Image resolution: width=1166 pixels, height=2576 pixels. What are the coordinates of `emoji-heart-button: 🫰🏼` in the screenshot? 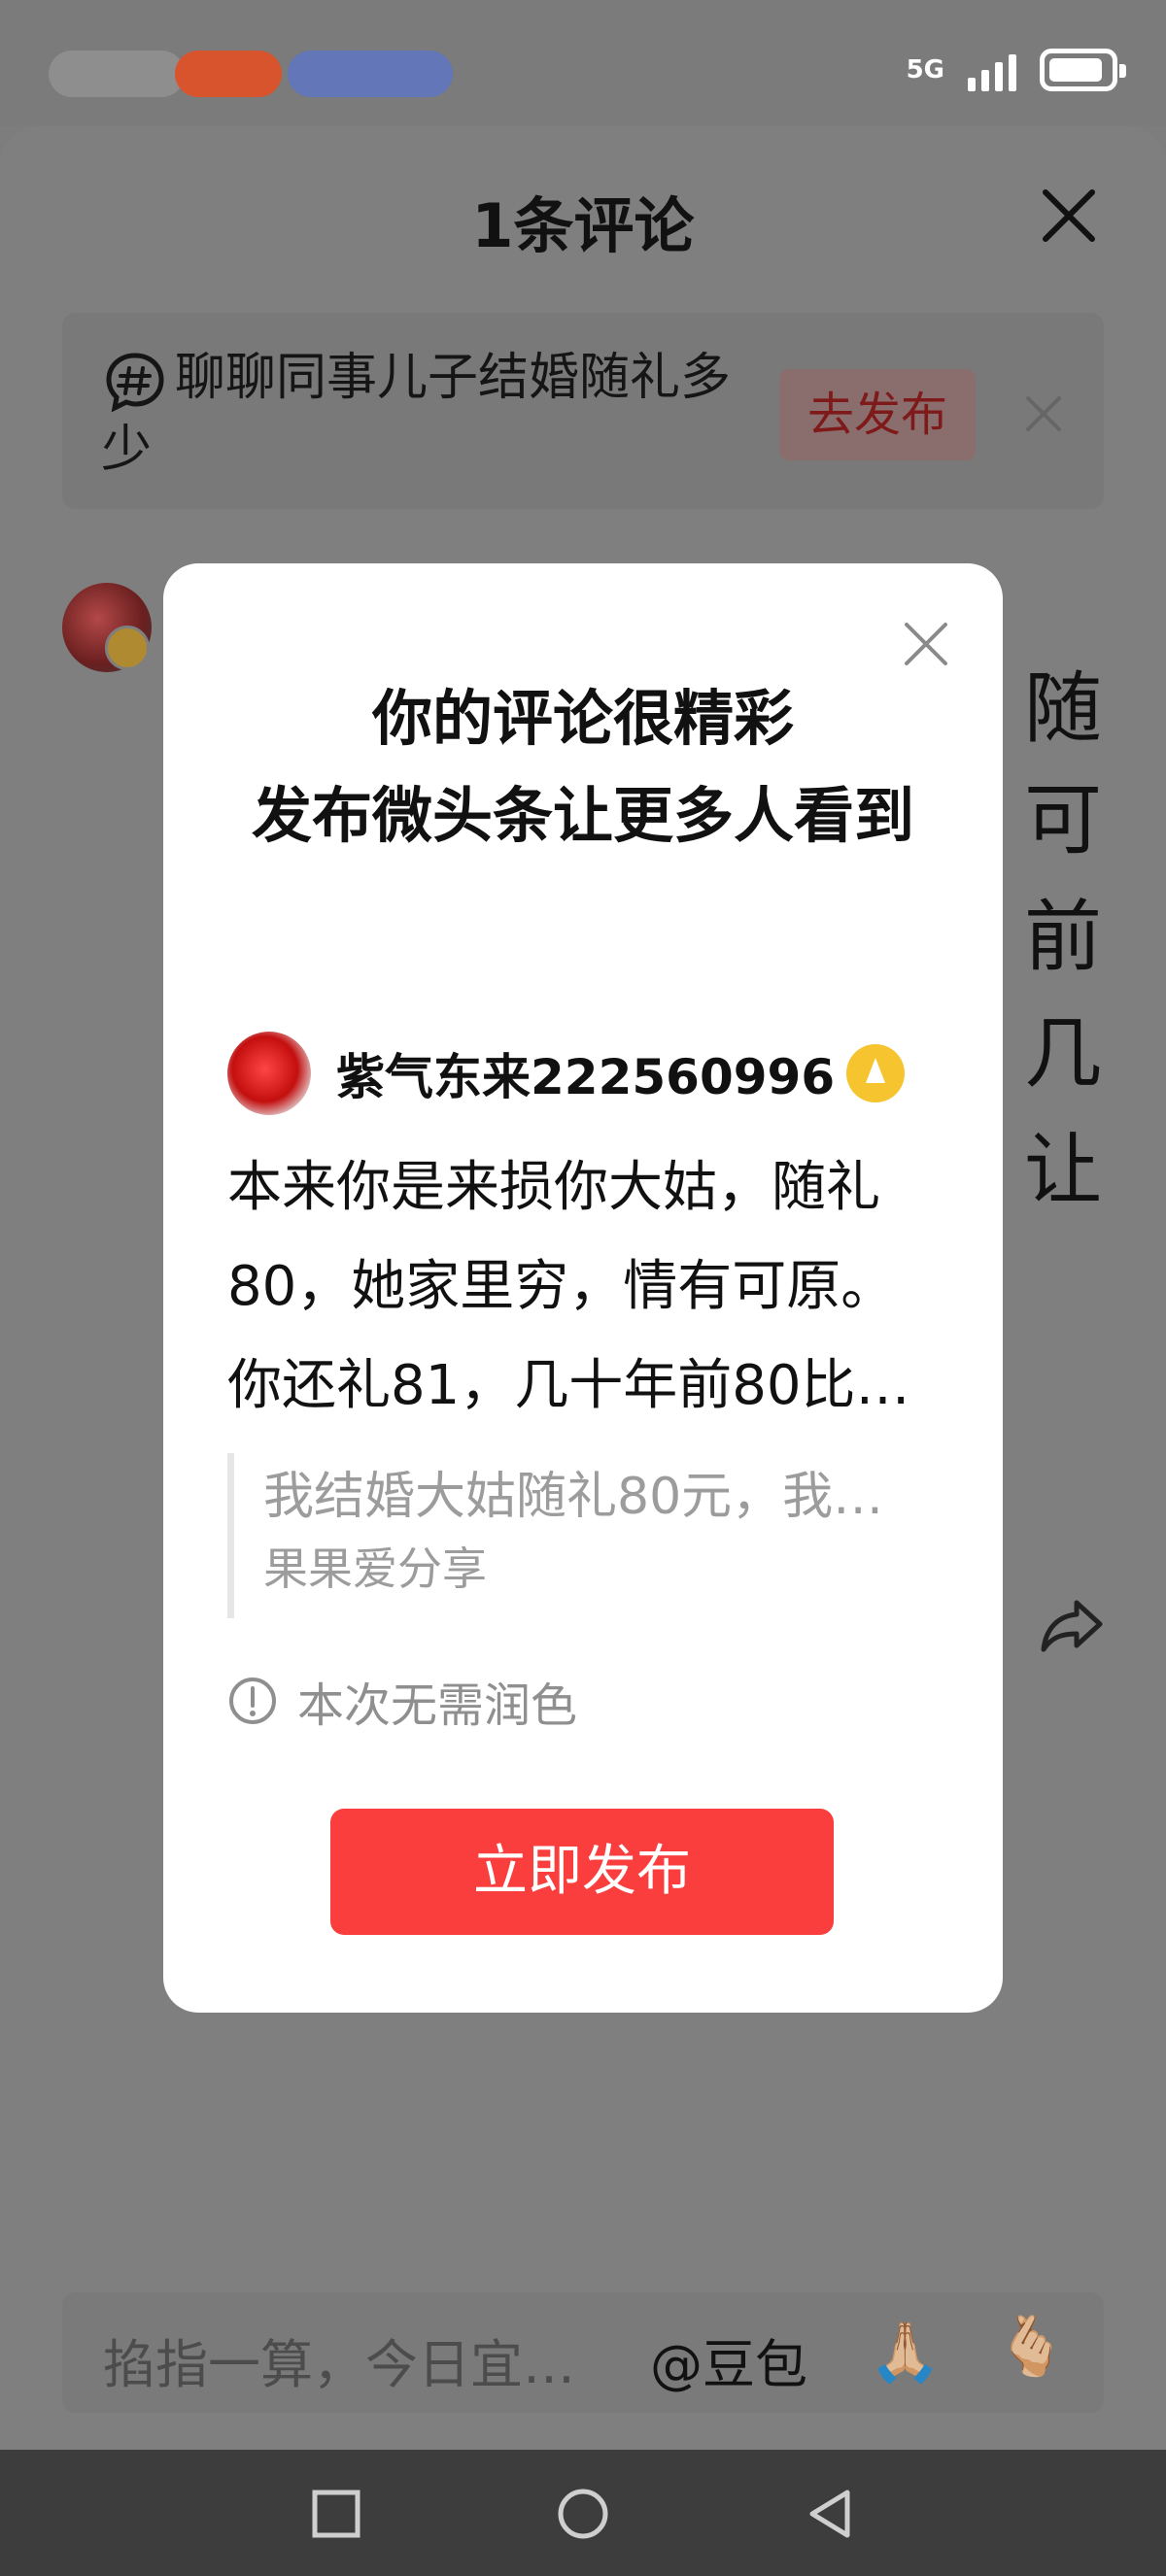 It's located at (1031, 2346).